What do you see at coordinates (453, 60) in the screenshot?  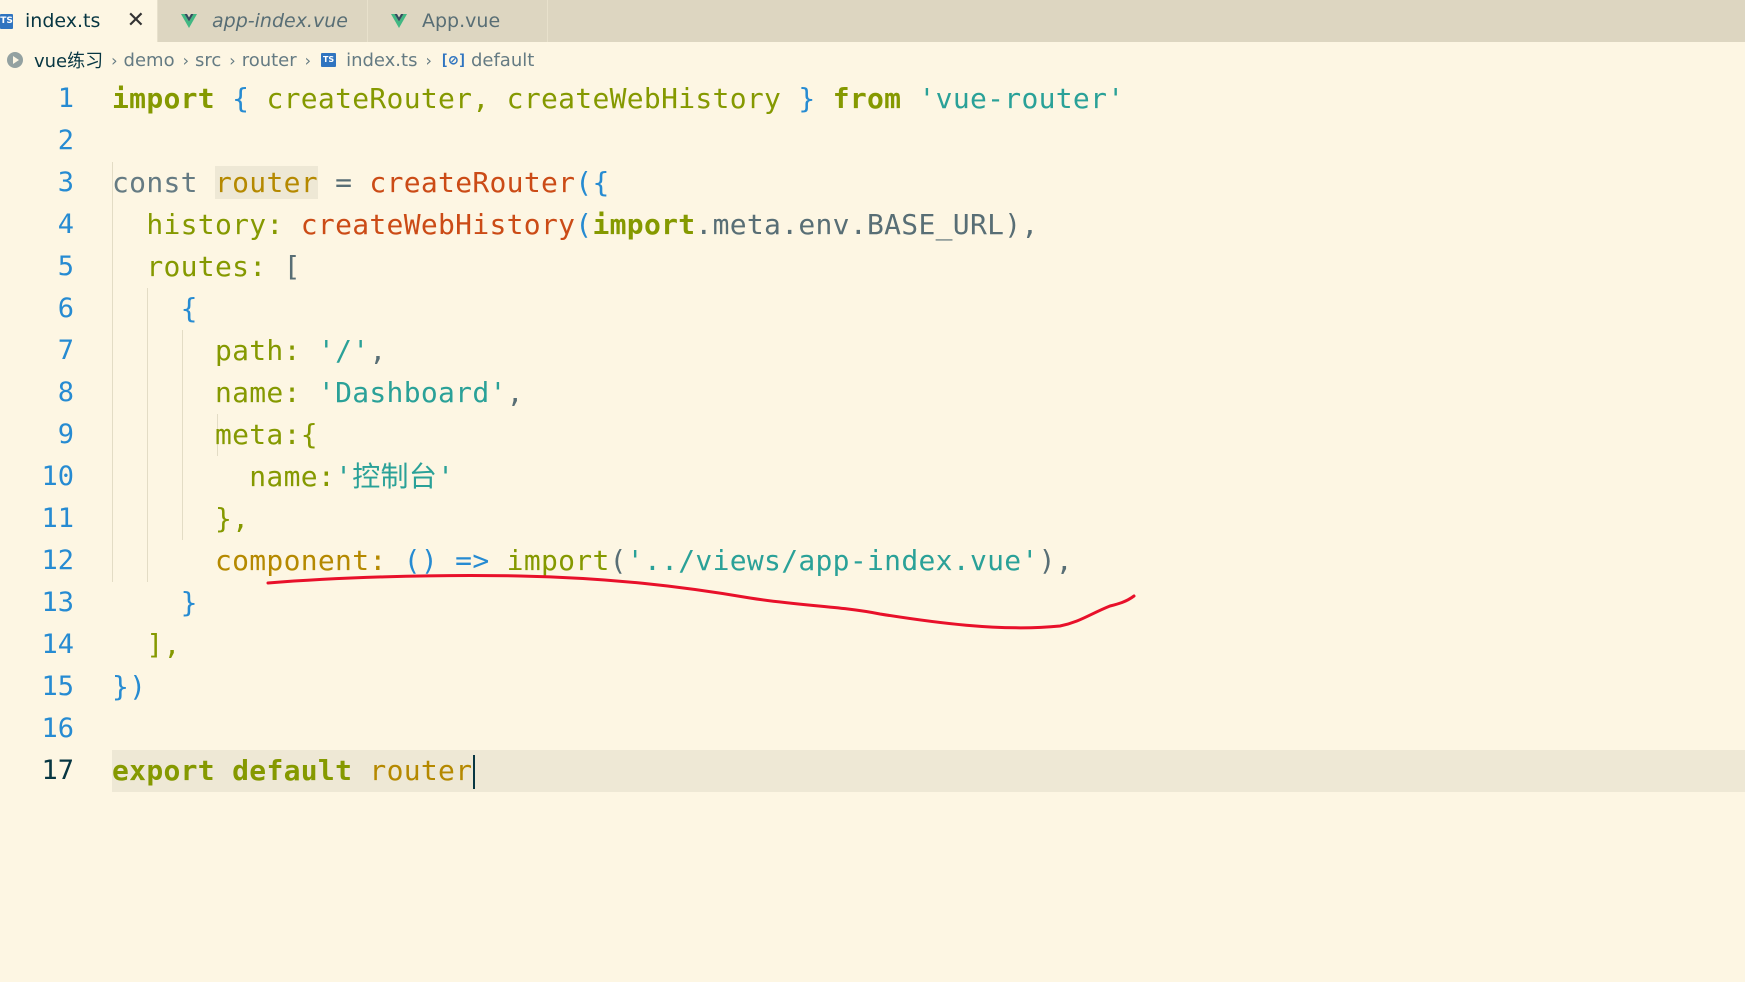 I see `symbol-variable-icon: [⊘]` at bounding box center [453, 60].